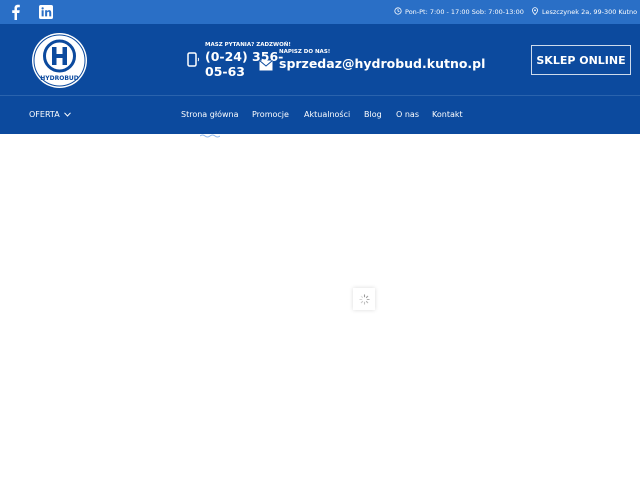 This screenshot has width=640, height=480. What do you see at coordinates (590, 12) in the screenshot?
I see `address-text: Leszczynek 2a, 99-300 Kutno` at bounding box center [590, 12].